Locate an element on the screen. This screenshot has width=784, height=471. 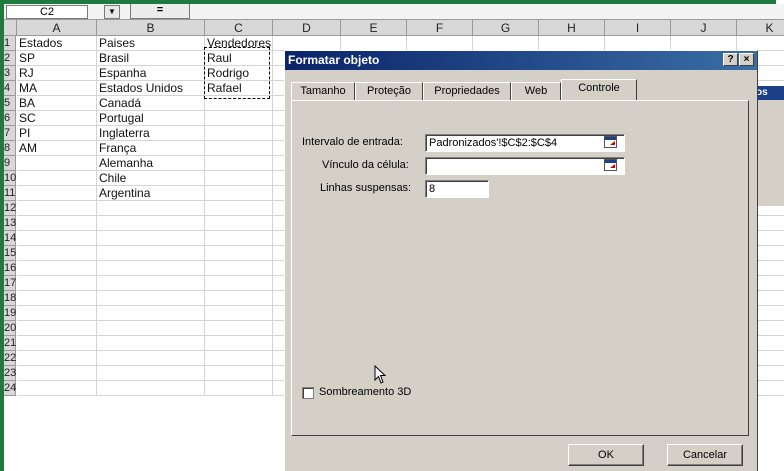
cell-c6 is located at coordinates (239, 118).